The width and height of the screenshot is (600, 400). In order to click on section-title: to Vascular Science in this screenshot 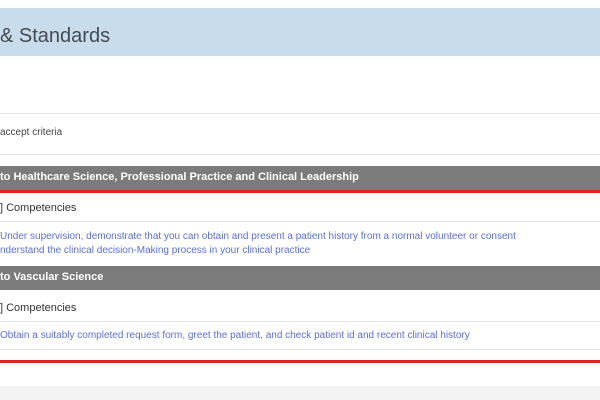, I will do `click(52, 277)`.